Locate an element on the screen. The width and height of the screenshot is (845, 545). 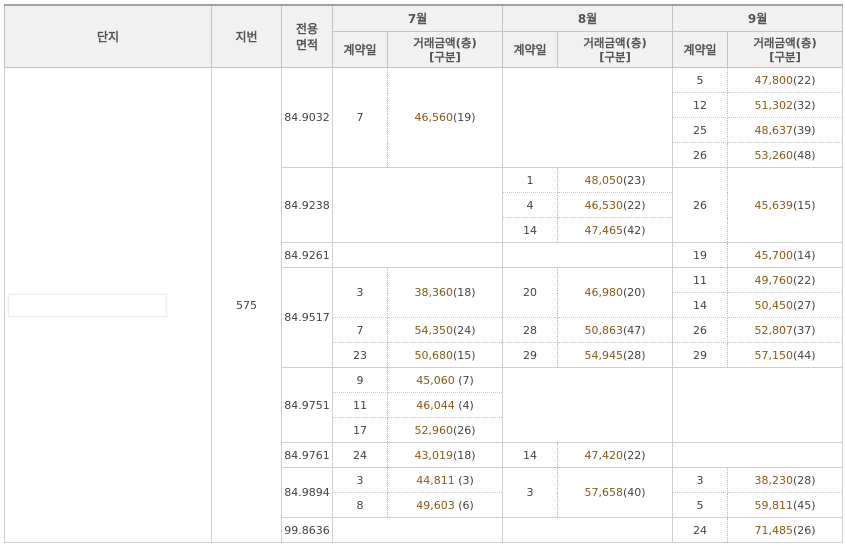
trade-price: 50,863(47) is located at coordinates (615, 330).